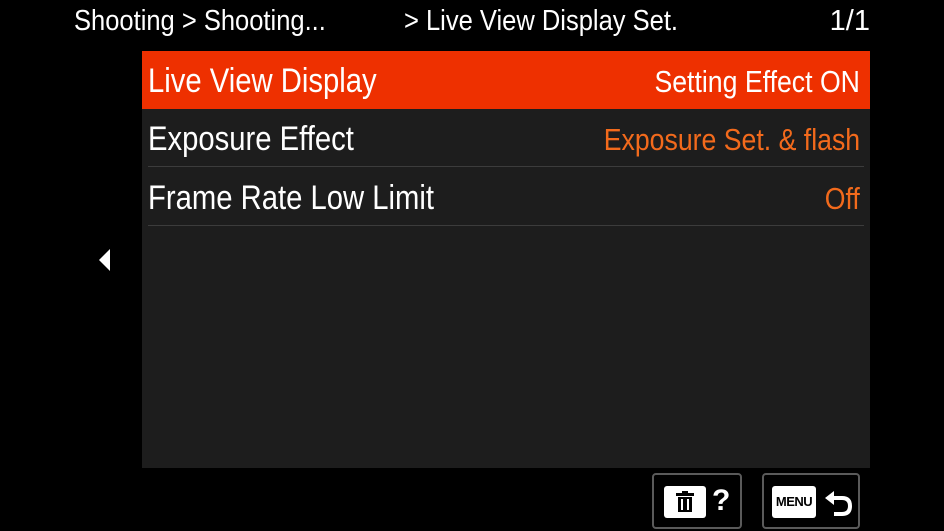 The width and height of the screenshot is (944, 531). I want to click on left-arrow-icon, so click(104, 260).